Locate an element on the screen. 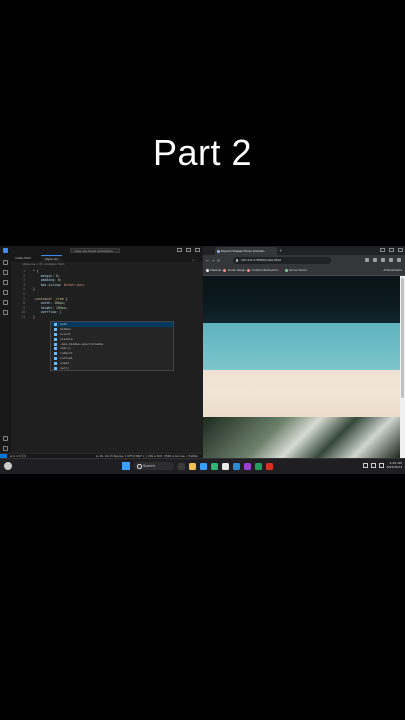 The image size is (405, 720). remote-explorer-icon is located at coordinates (5, 312).